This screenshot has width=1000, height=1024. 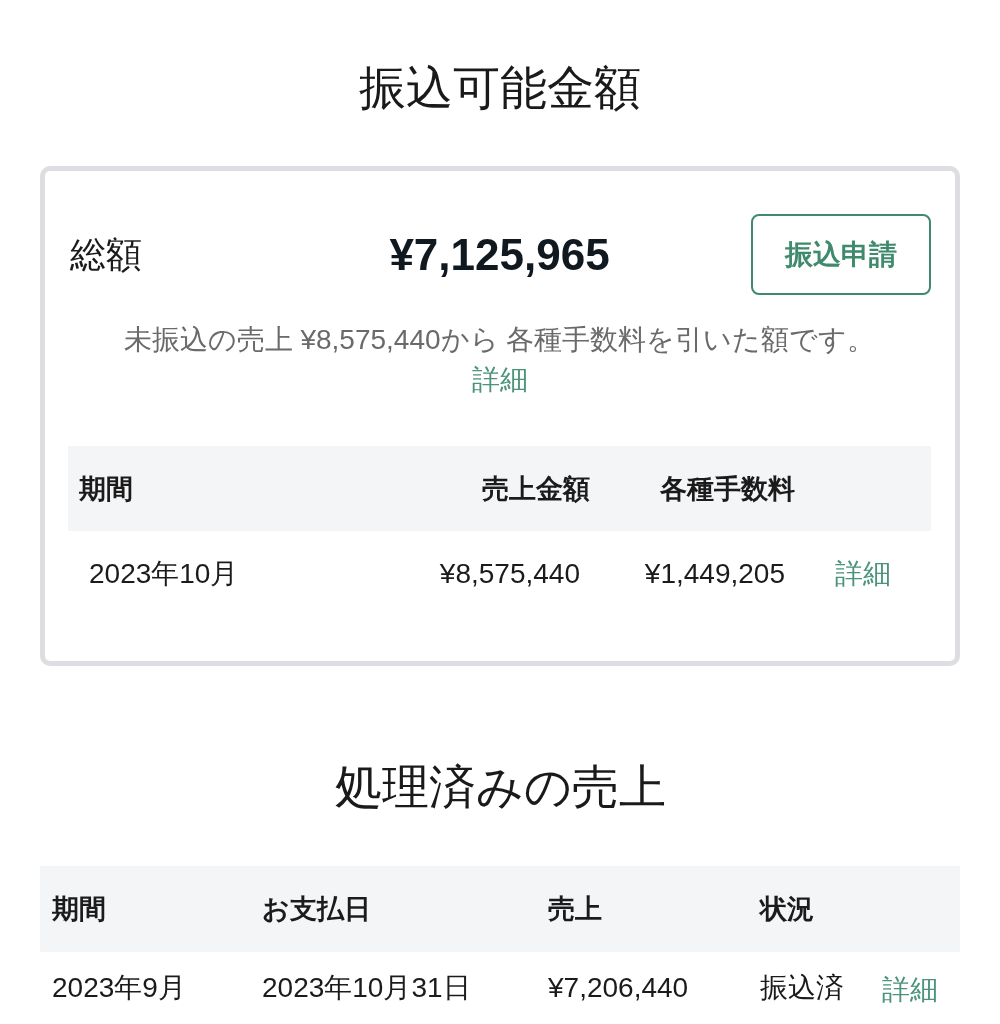 What do you see at coordinates (575, 909) in the screenshot?
I see `column-header: 売上` at bounding box center [575, 909].